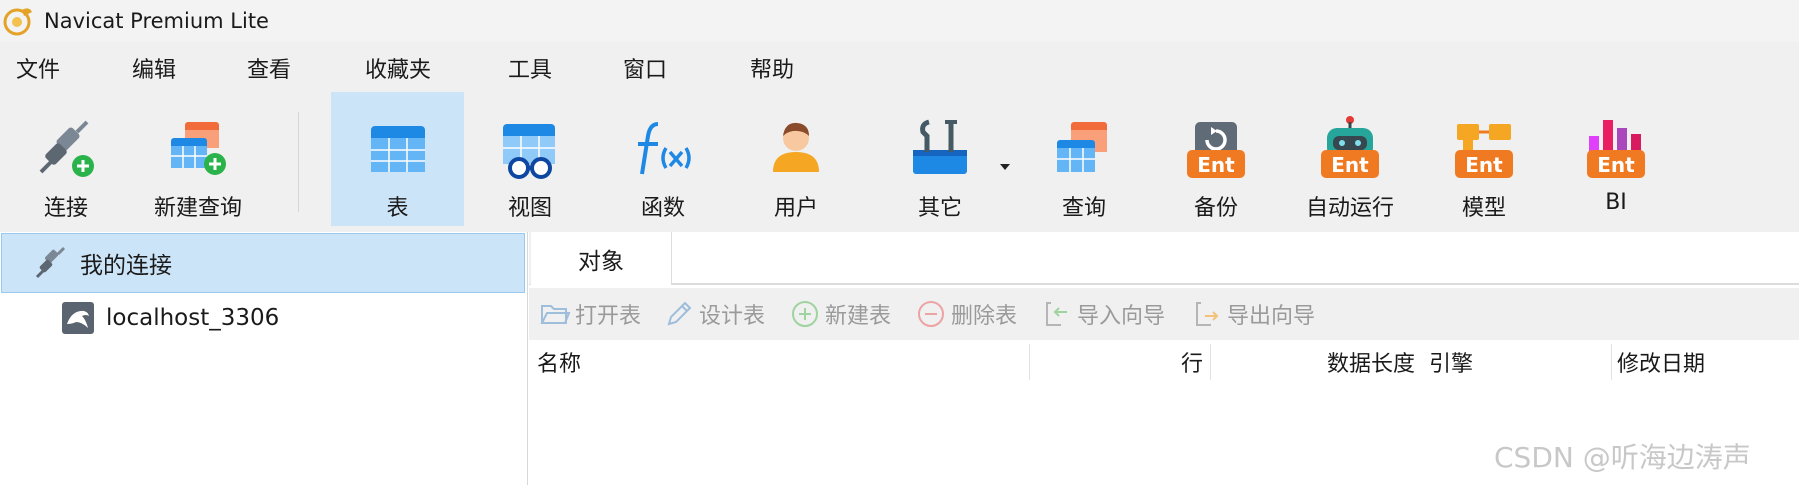  Describe the element at coordinates (662, 208) in the screenshot. I see `function-label: 函数` at that location.